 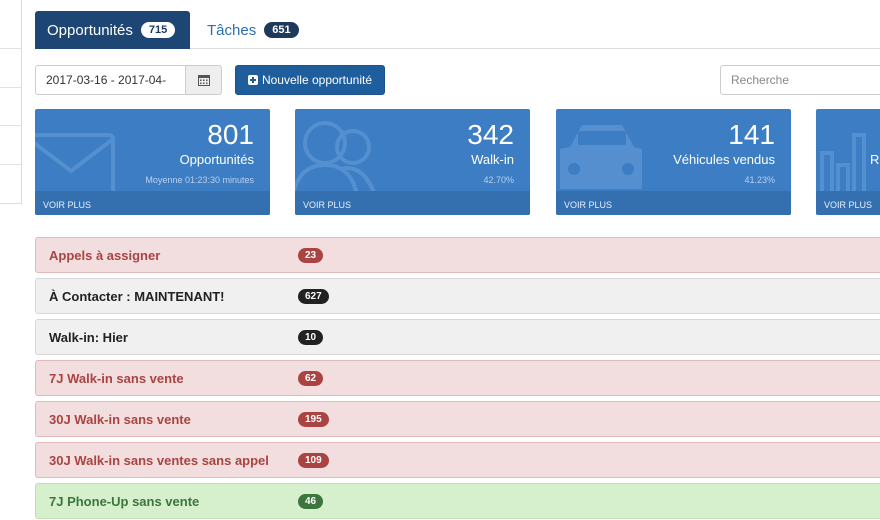 I want to click on tab-opportunites: Opportunités 715, so click(x=112, y=30).